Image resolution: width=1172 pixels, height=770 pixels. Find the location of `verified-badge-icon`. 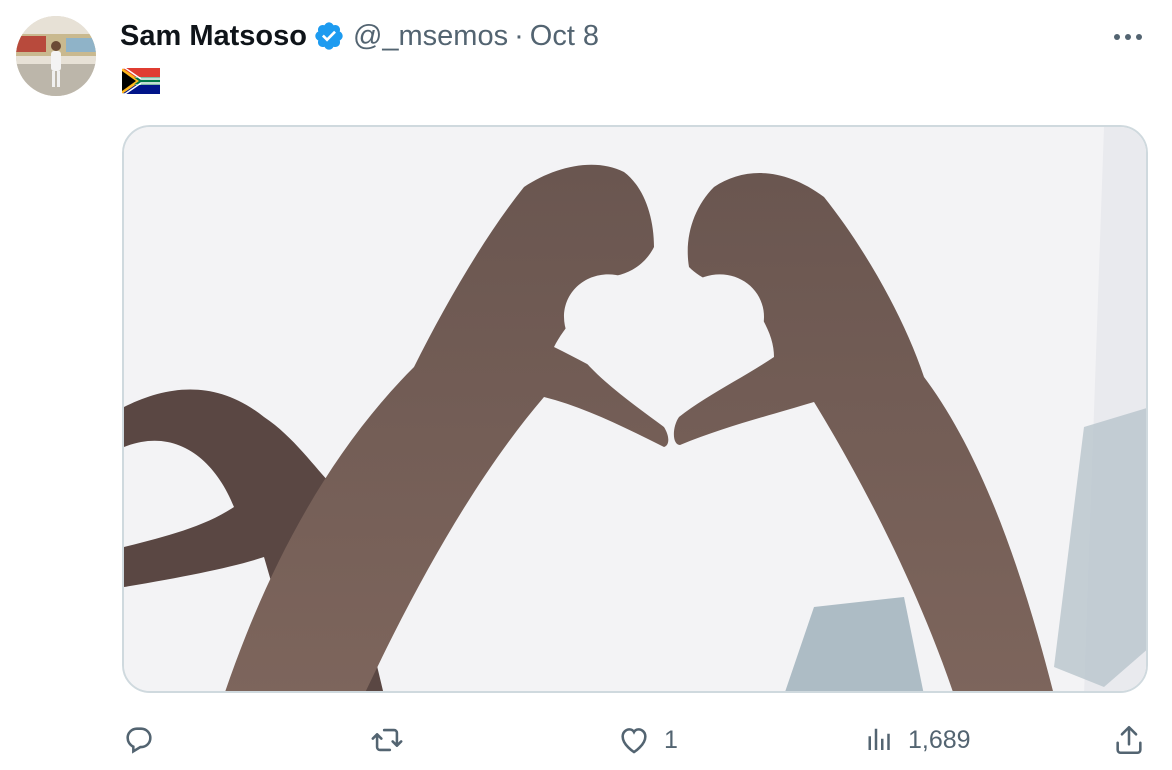

verified-badge-icon is located at coordinates (329, 36).